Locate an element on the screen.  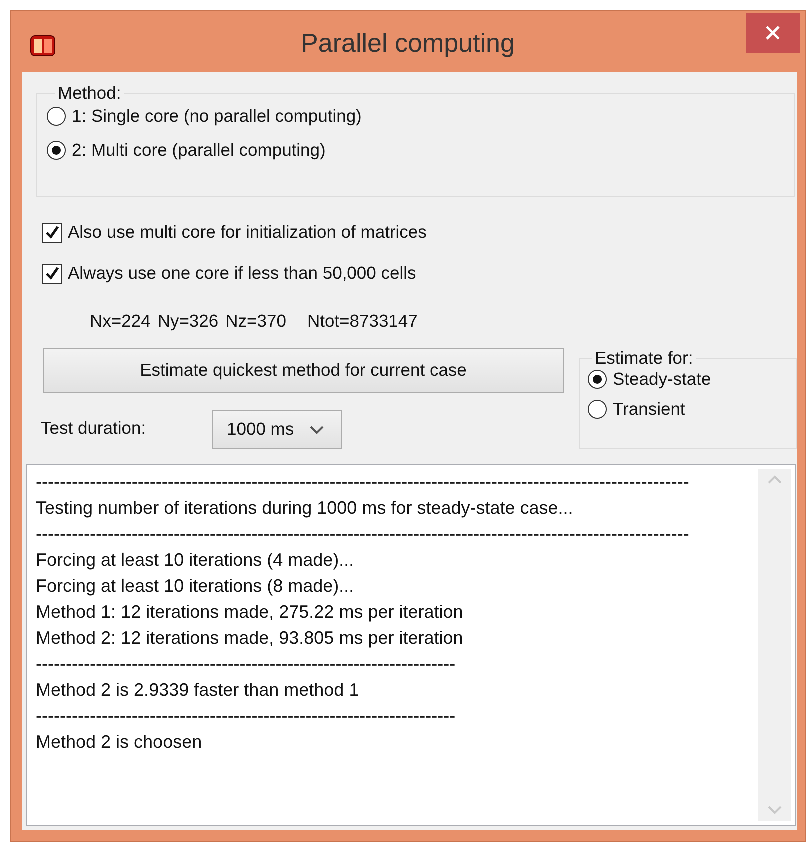
checkbox-label: Always use one core if less than 50,000 cells is located at coordinates (242, 273).